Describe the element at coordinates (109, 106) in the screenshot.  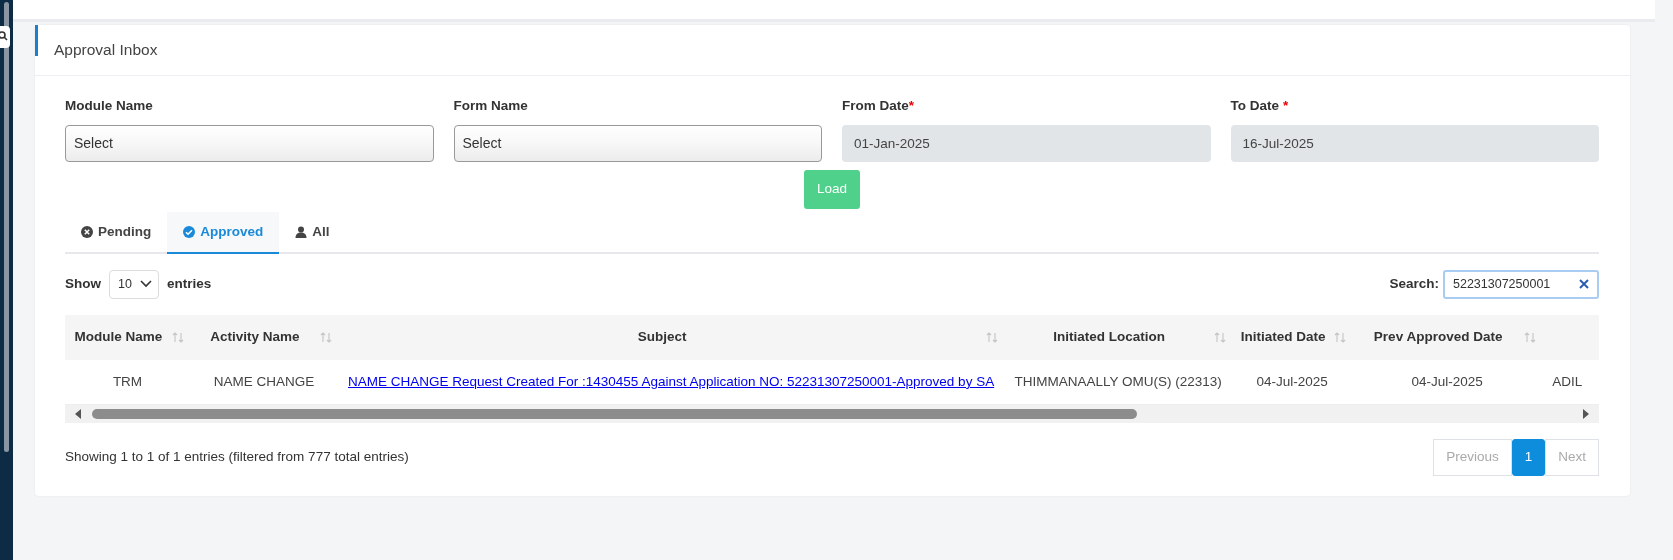
I see `field-label: Module Name` at that location.